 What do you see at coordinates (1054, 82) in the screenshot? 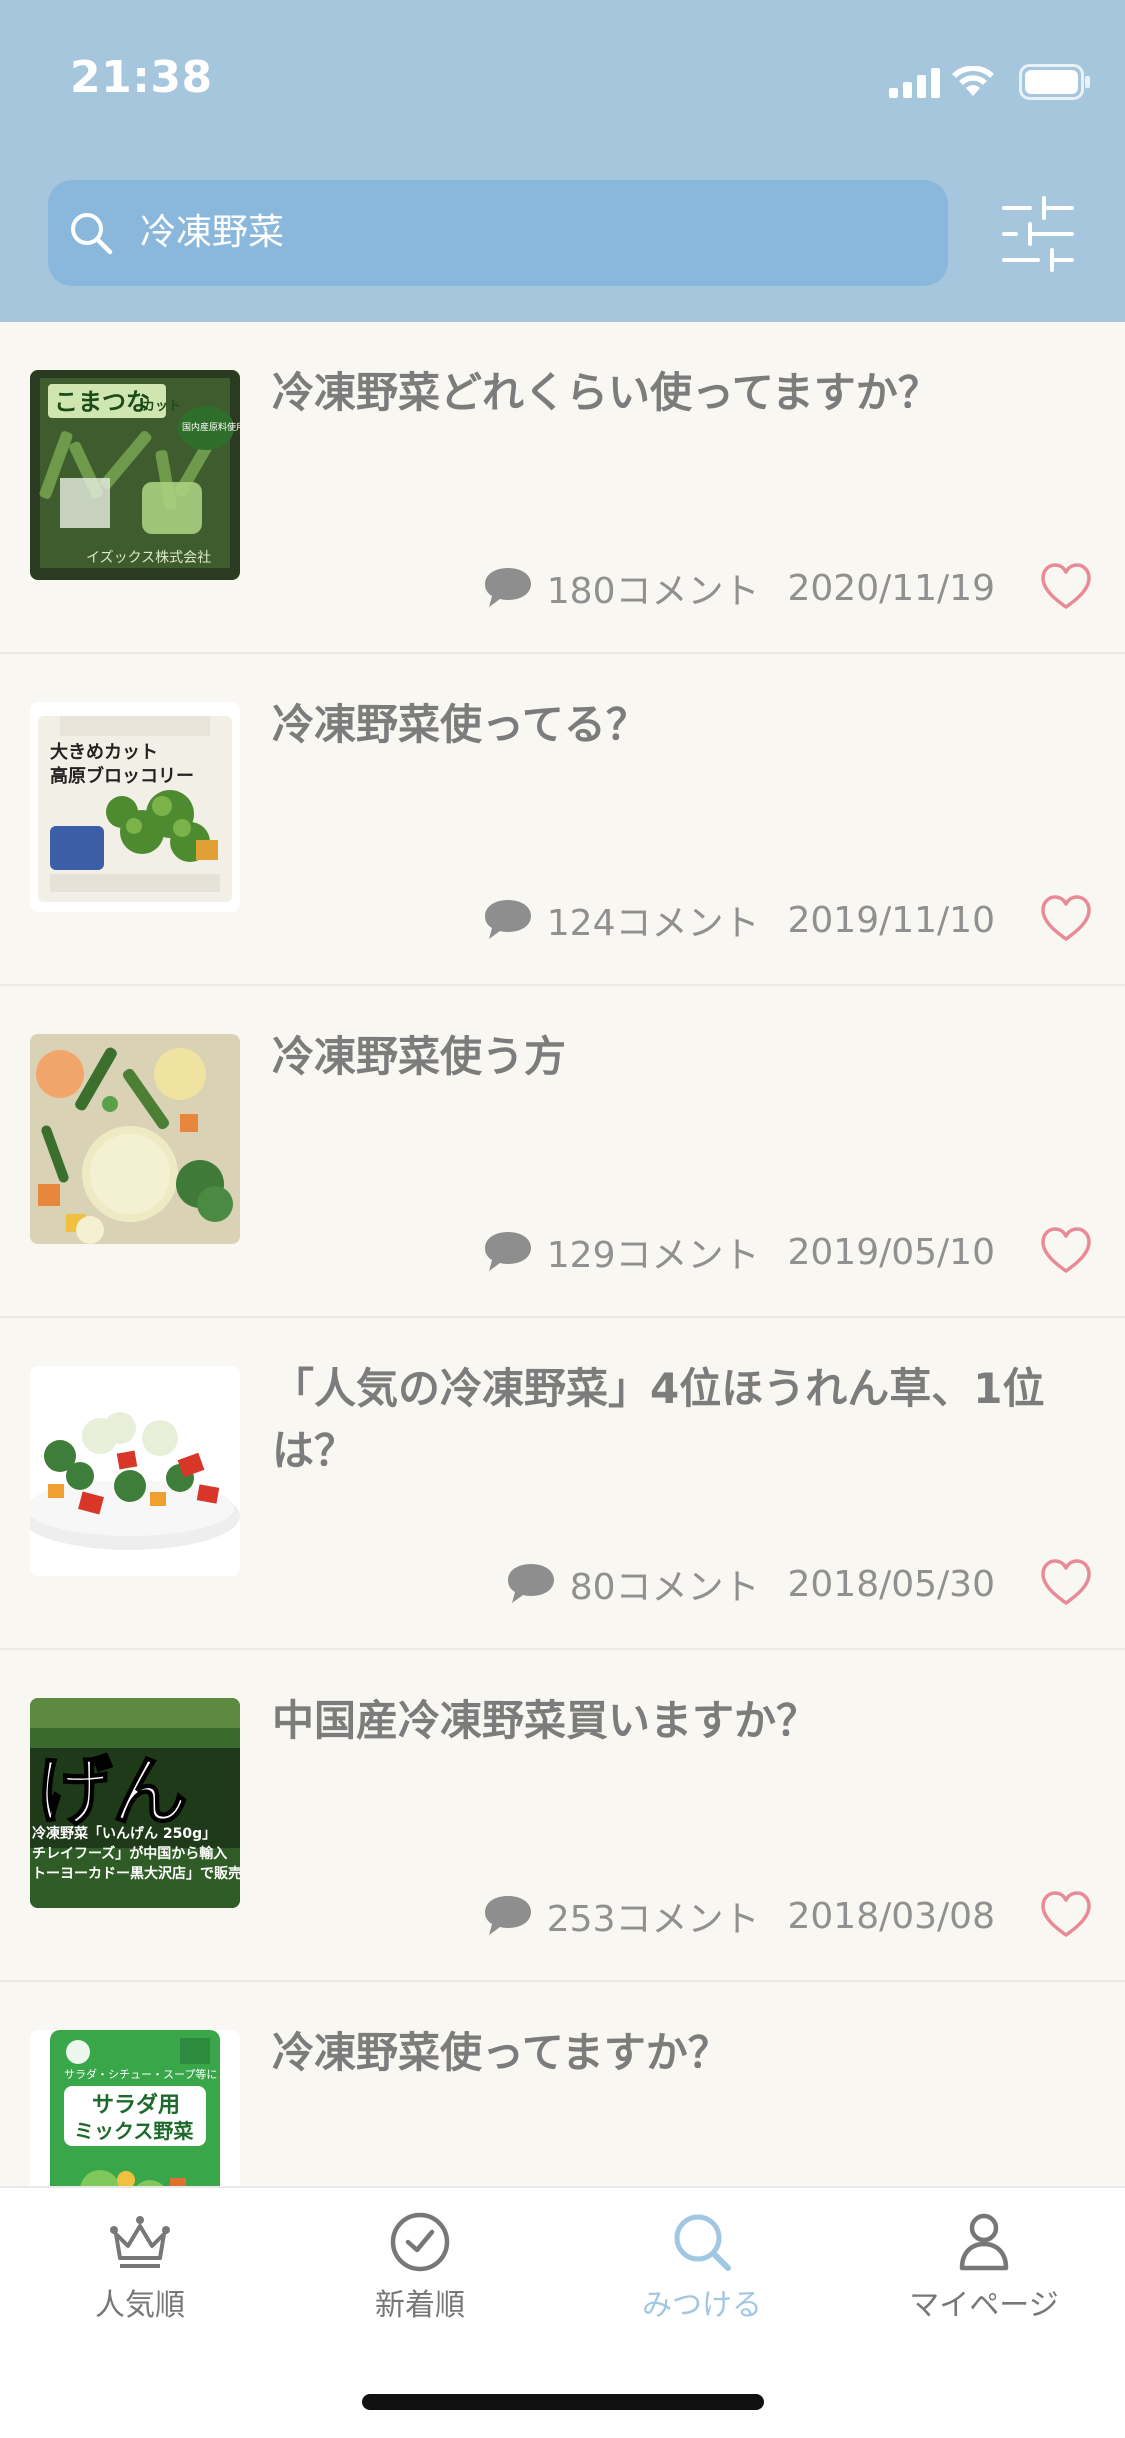
I see `battery-icon` at bounding box center [1054, 82].